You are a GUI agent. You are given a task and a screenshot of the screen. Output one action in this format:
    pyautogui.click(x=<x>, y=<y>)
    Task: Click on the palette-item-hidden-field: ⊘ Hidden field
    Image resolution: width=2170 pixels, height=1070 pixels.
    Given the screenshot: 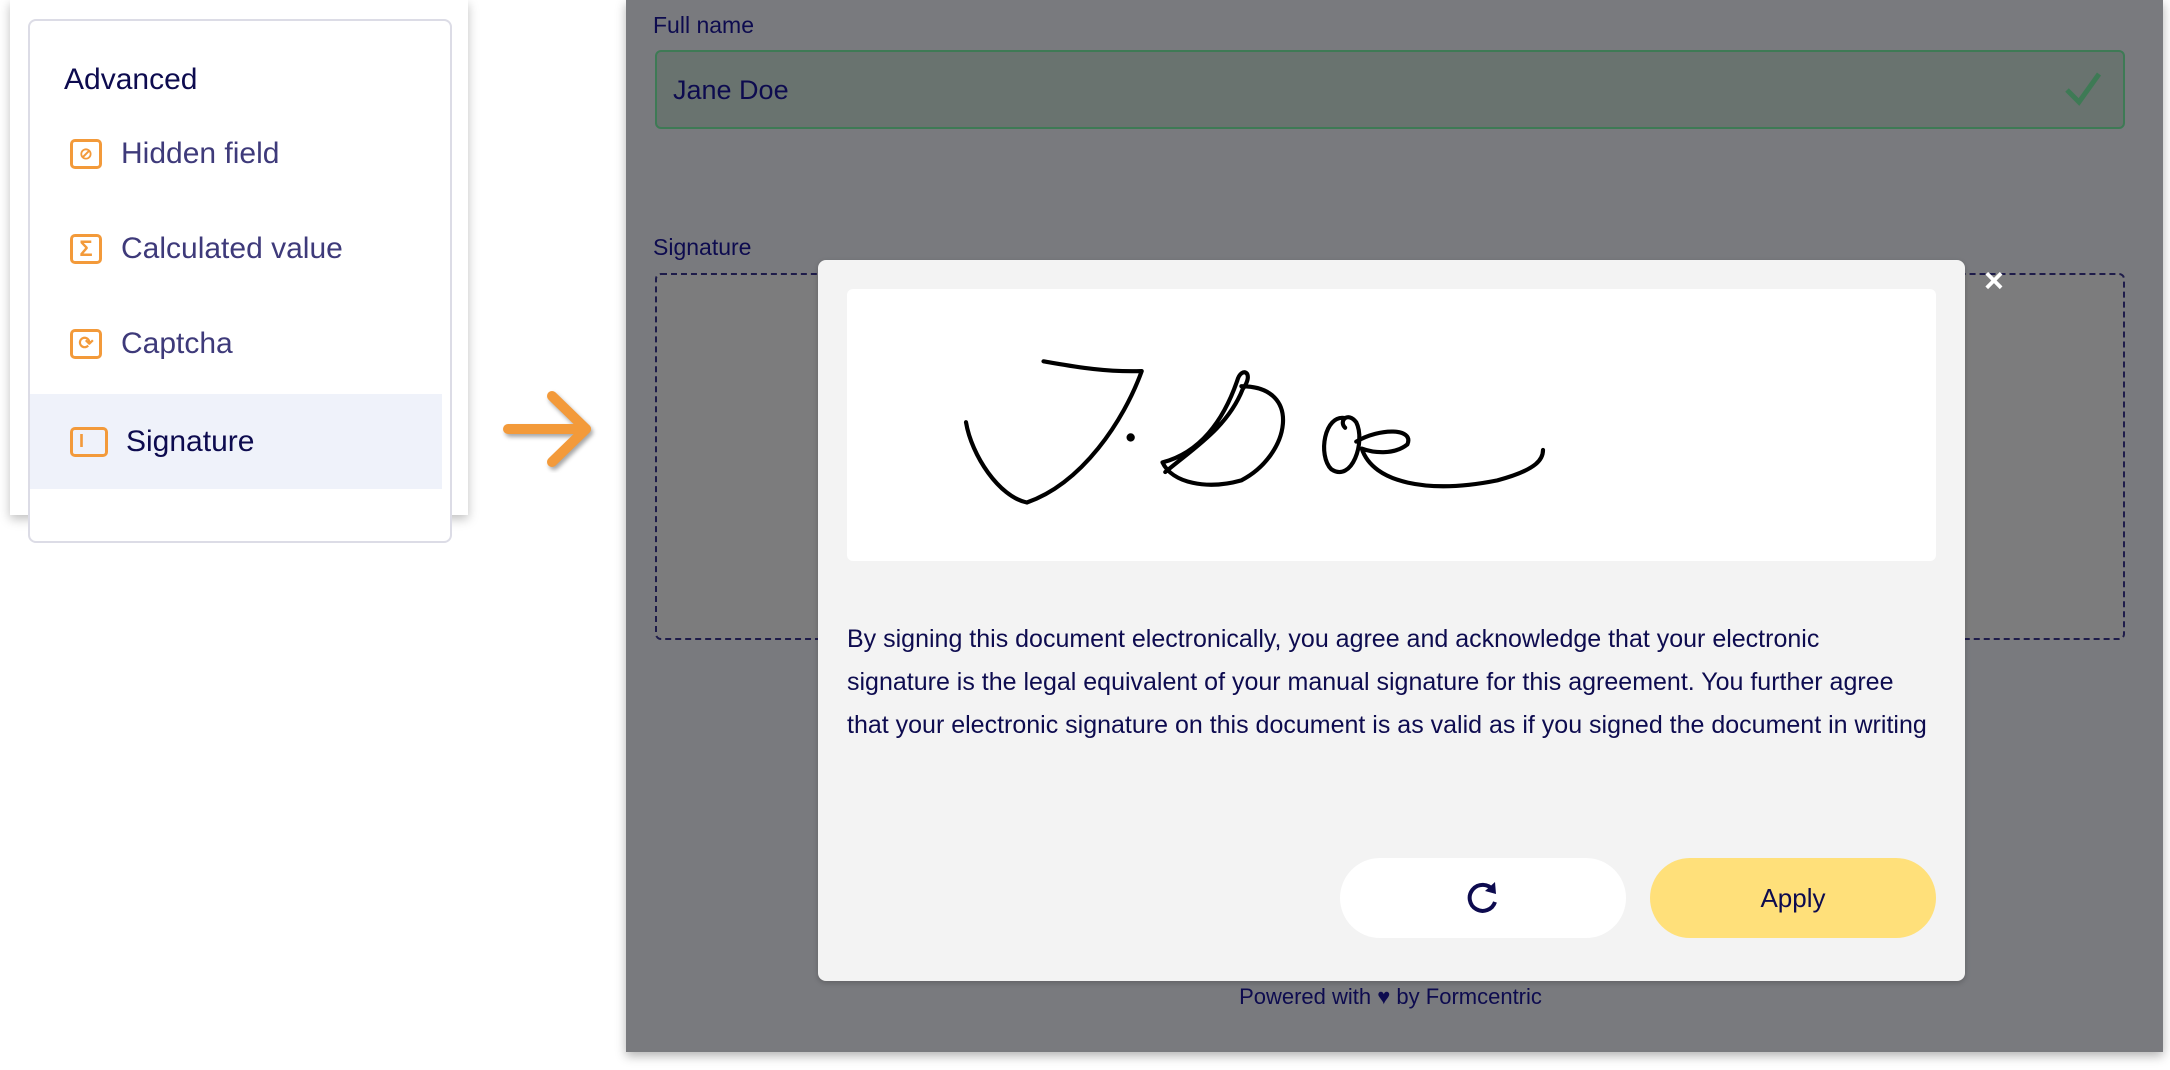 What is the action you would take?
    pyautogui.click(x=236, y=153)
    